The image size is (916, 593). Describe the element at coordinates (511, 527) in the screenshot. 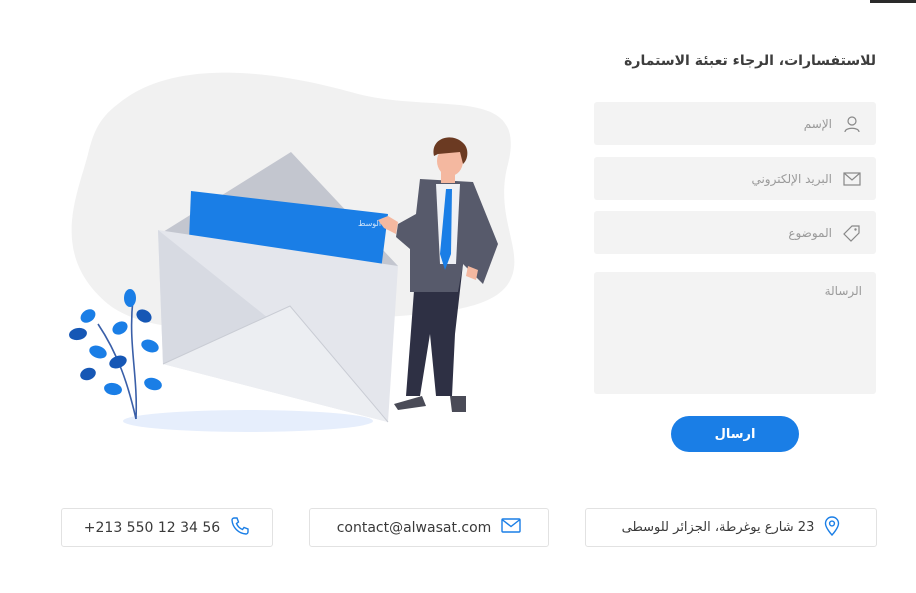

I see `mail-icon` at that location.